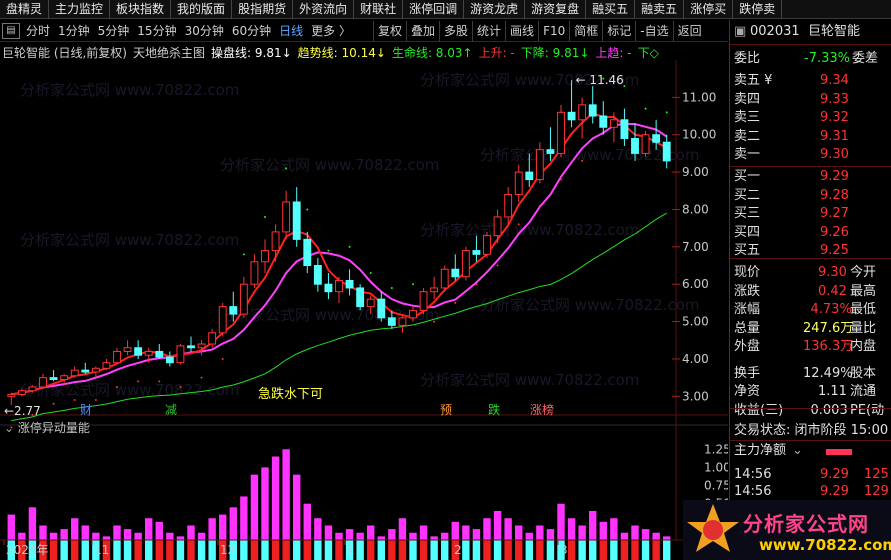 Image resolution: width=891 pixels, height=560 pixels. I want to click on top-menu-item-11: 融卖五, so click(660, 9).